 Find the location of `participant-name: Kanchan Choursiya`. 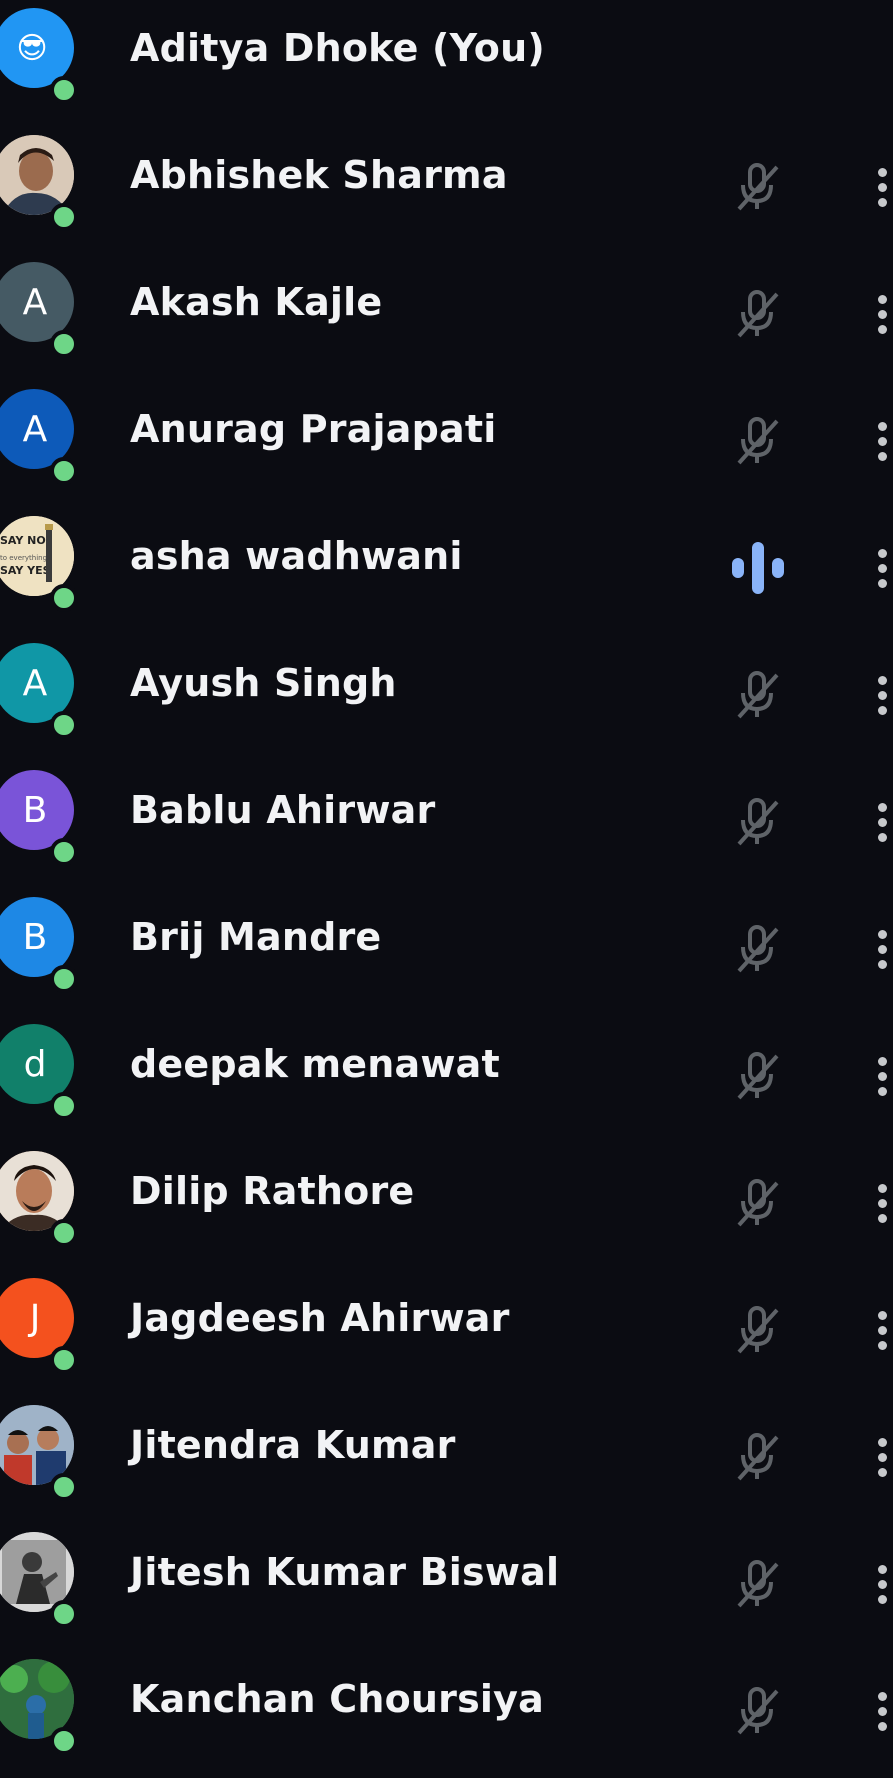

participant-name: Kanchan Choursiya is located at coordinates (337, 1699).